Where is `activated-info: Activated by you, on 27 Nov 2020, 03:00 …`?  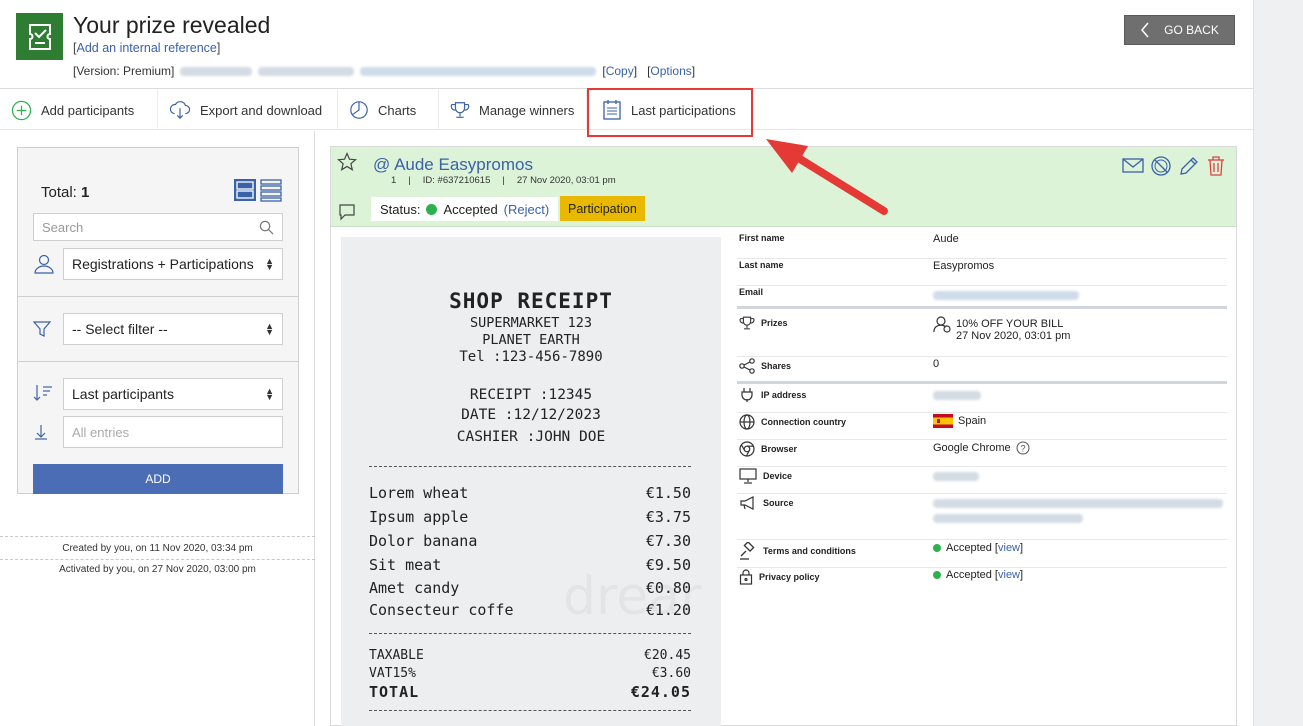 activated-info: Activated by you, on 27 Nov 2020, 03:00 … is located at coordinates (157, 569).